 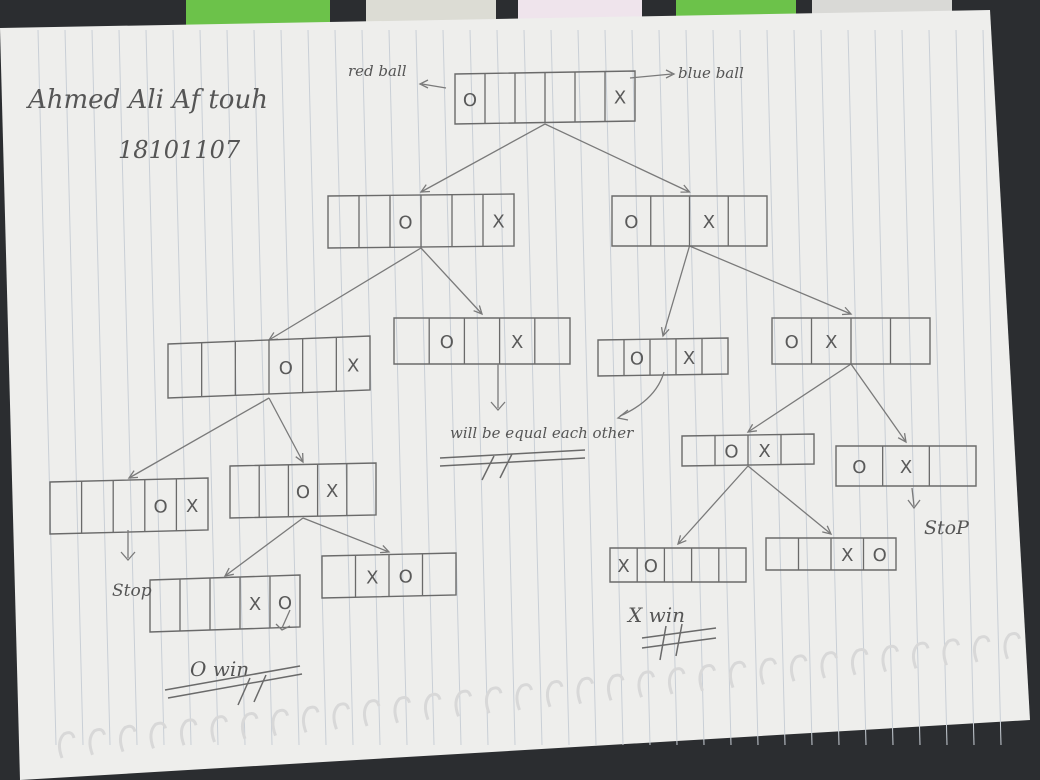 I want to click on x-win-label: X win, so click(x=655, y=615).